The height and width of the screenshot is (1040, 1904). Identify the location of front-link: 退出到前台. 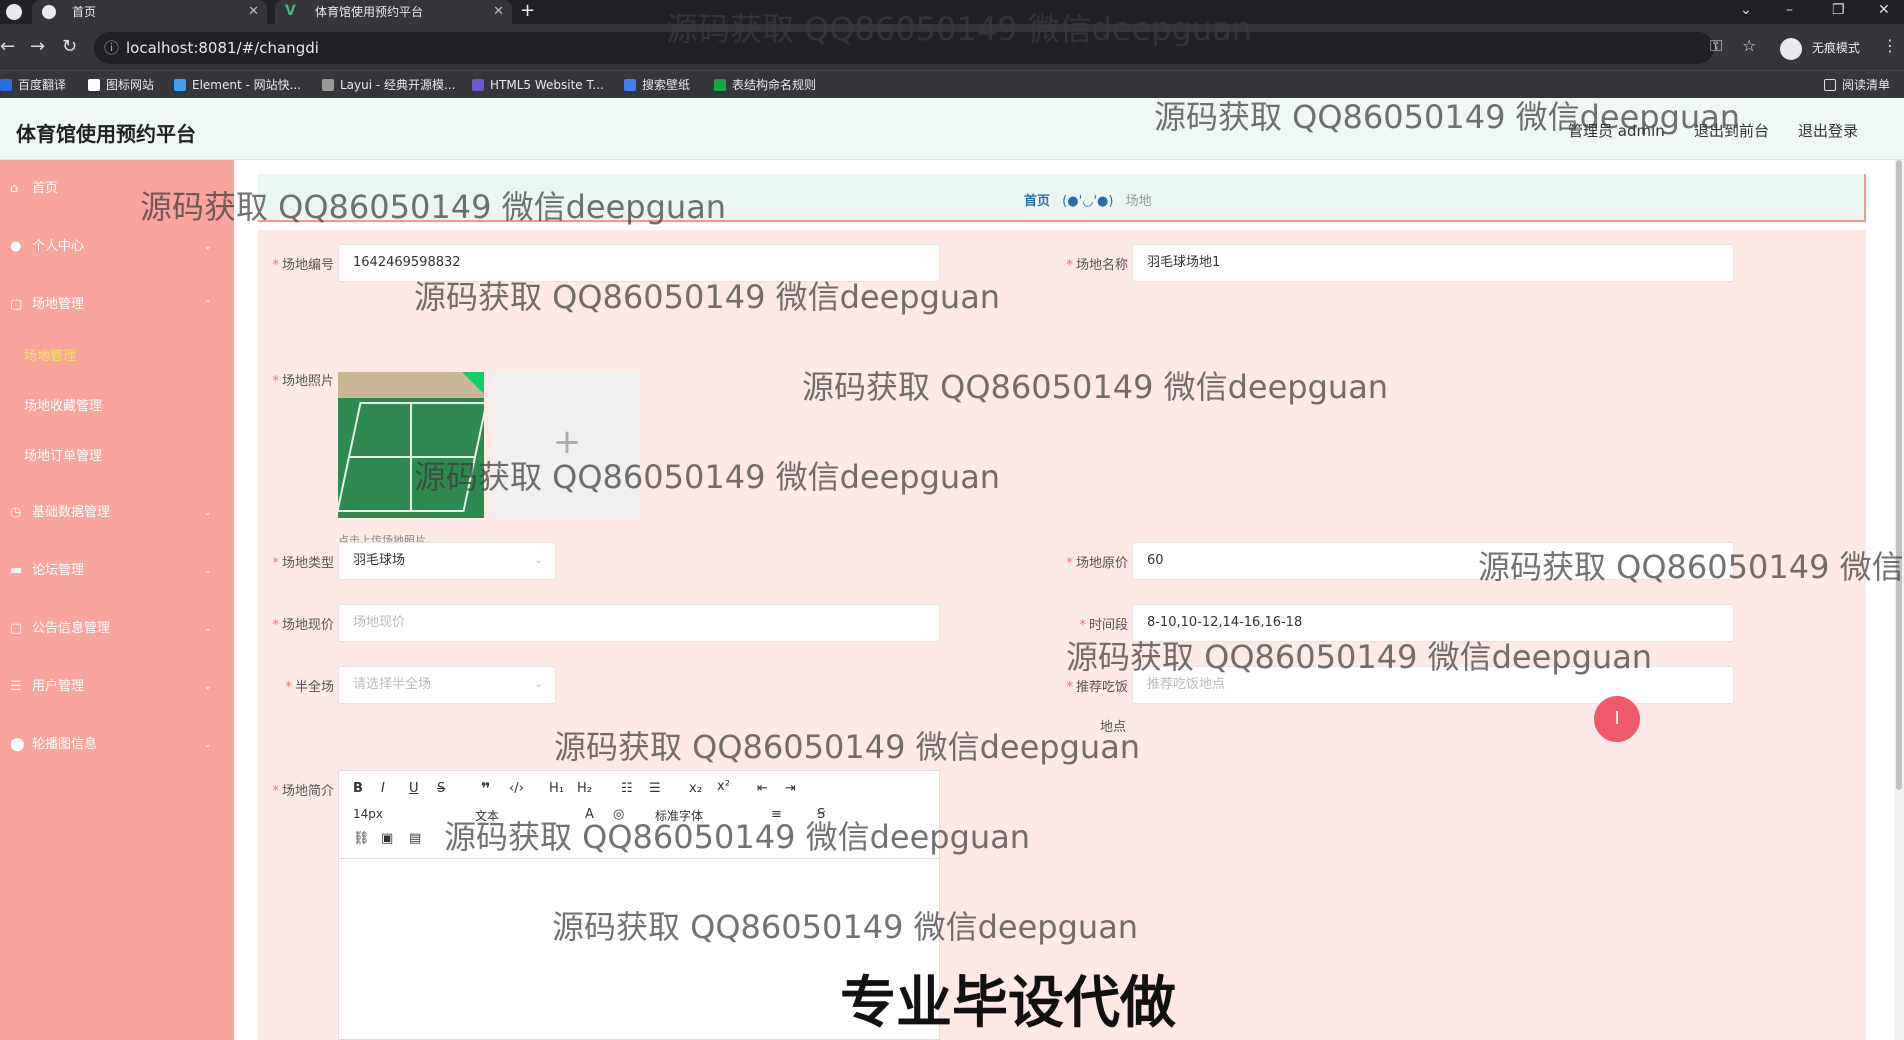
(1731, 130).